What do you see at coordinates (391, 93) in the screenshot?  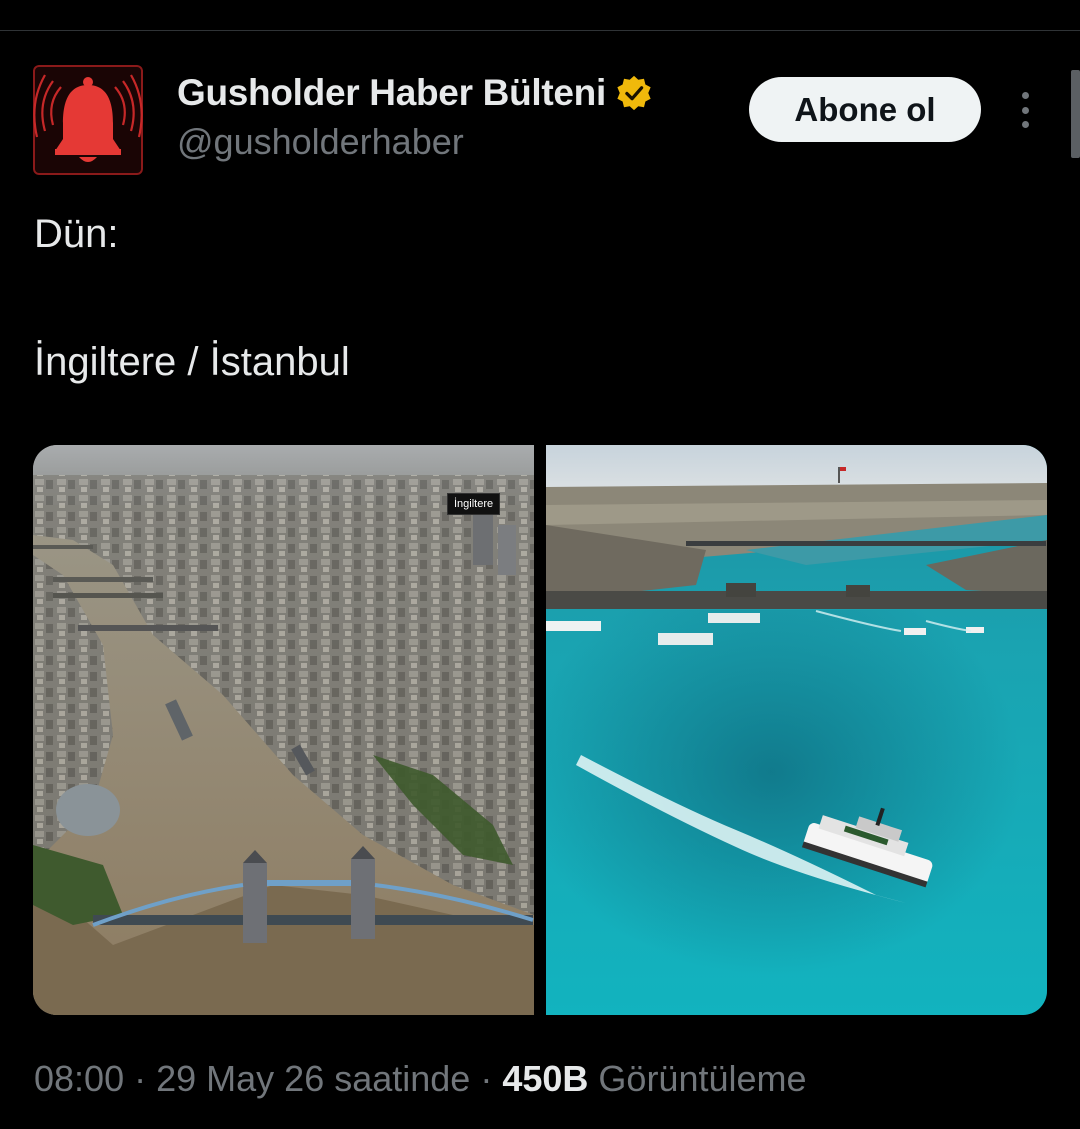 I see `author-name: Gusholder Haber Bülteni` at bounding box center [391, 93].